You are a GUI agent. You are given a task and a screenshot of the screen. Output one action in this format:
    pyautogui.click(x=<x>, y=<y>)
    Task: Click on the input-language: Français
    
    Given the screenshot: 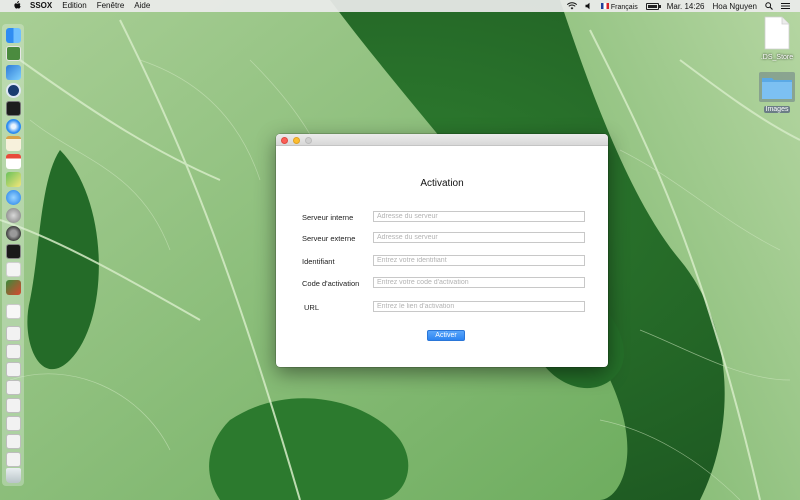 What is the action you would take?
    pyautogui.click(x=619, y=6)
    